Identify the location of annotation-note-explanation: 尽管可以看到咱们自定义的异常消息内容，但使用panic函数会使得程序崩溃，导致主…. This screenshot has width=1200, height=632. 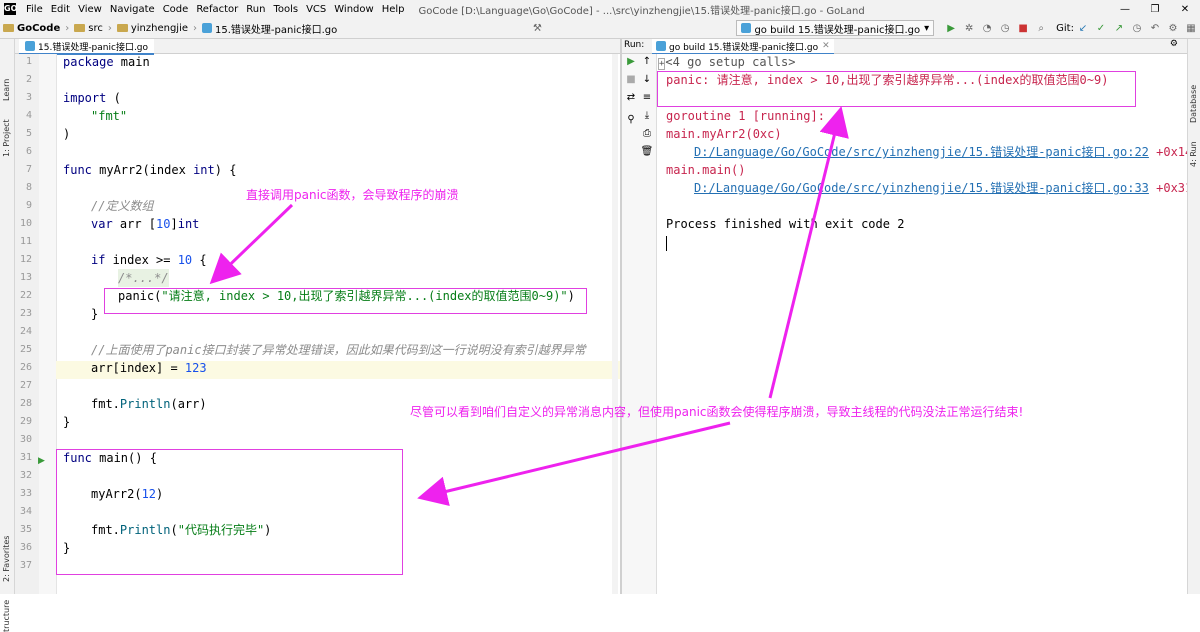
(717, 412).